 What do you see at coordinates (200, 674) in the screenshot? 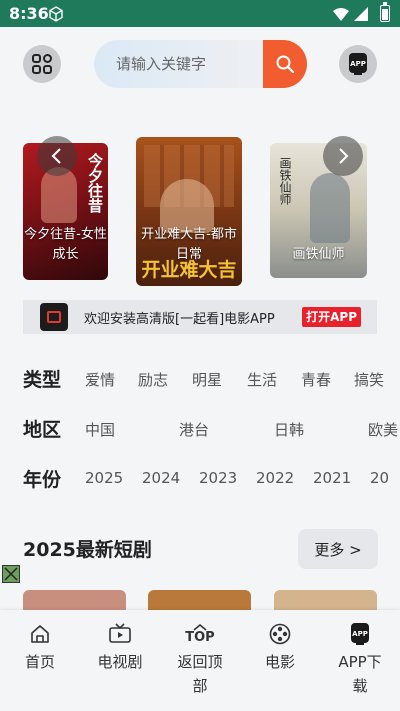
I see `tab-label: 返回顶部` at bounding box center [200, 674].